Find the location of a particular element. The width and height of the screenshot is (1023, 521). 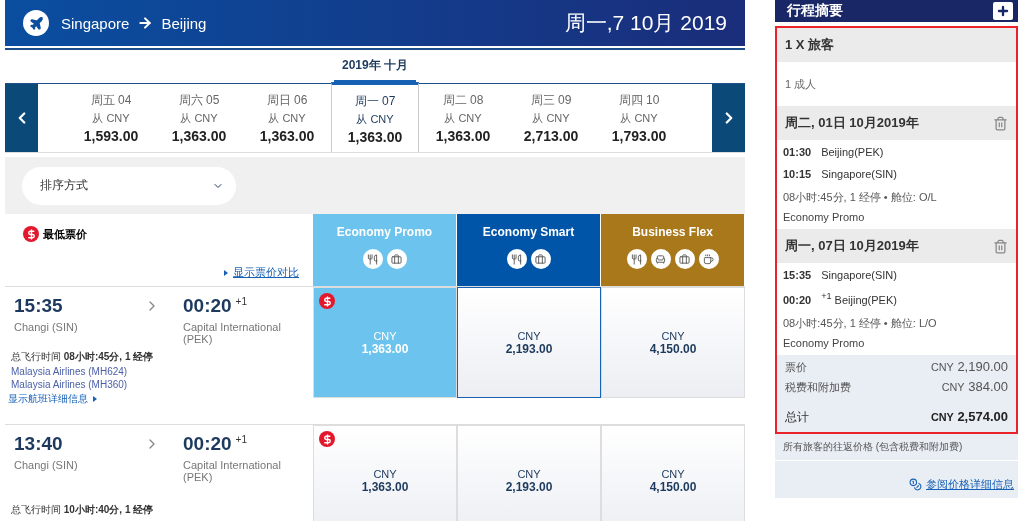

price-details-link: 参阅价格详细信息 is located at coordinates (896, 478).